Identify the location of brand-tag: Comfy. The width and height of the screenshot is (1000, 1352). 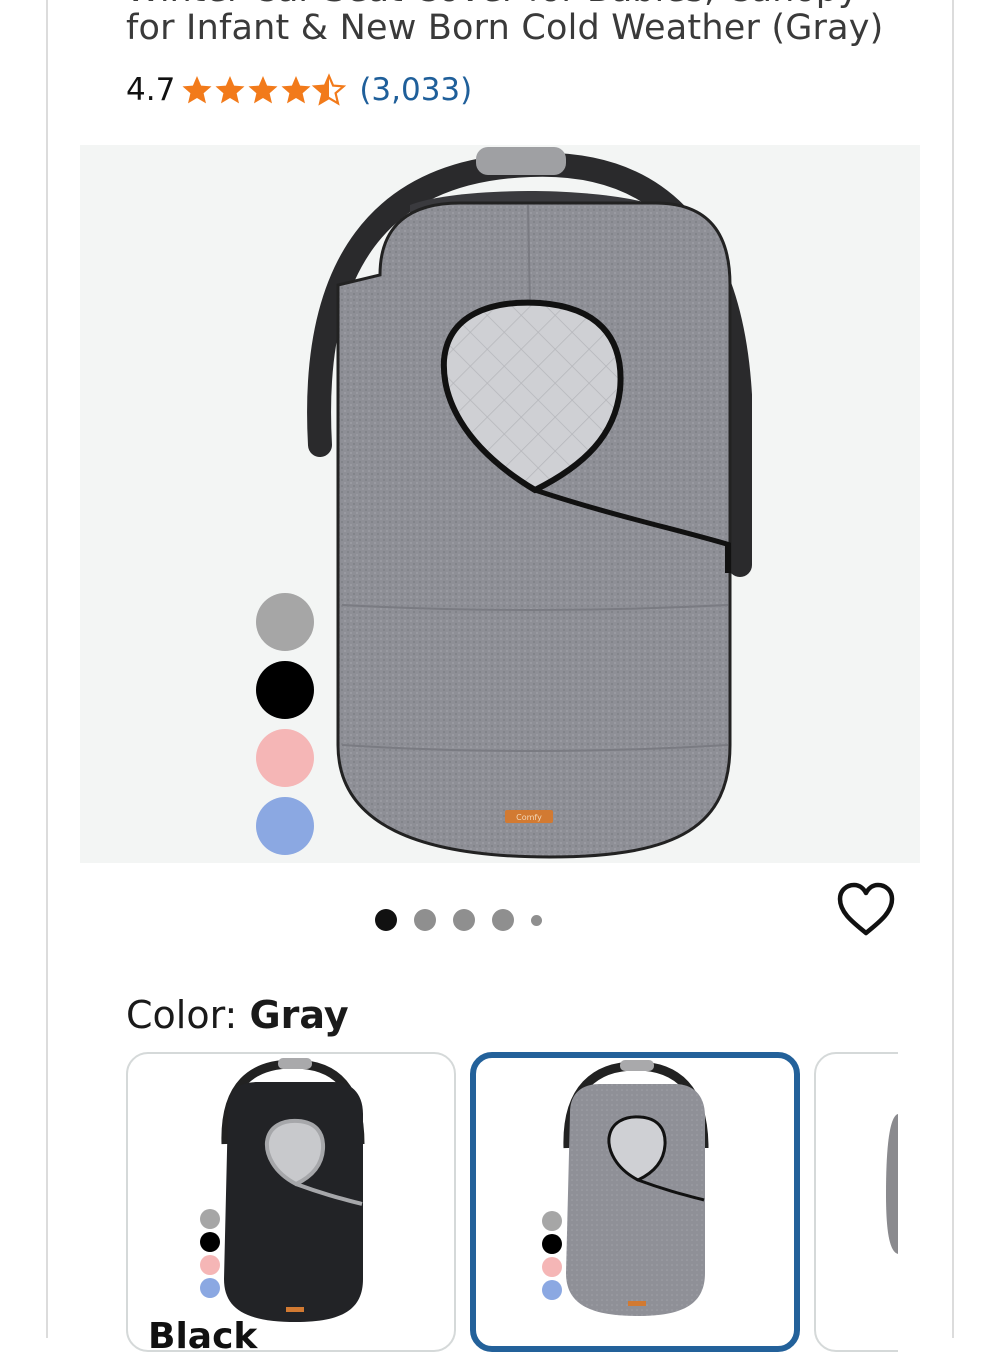
(529, 817).